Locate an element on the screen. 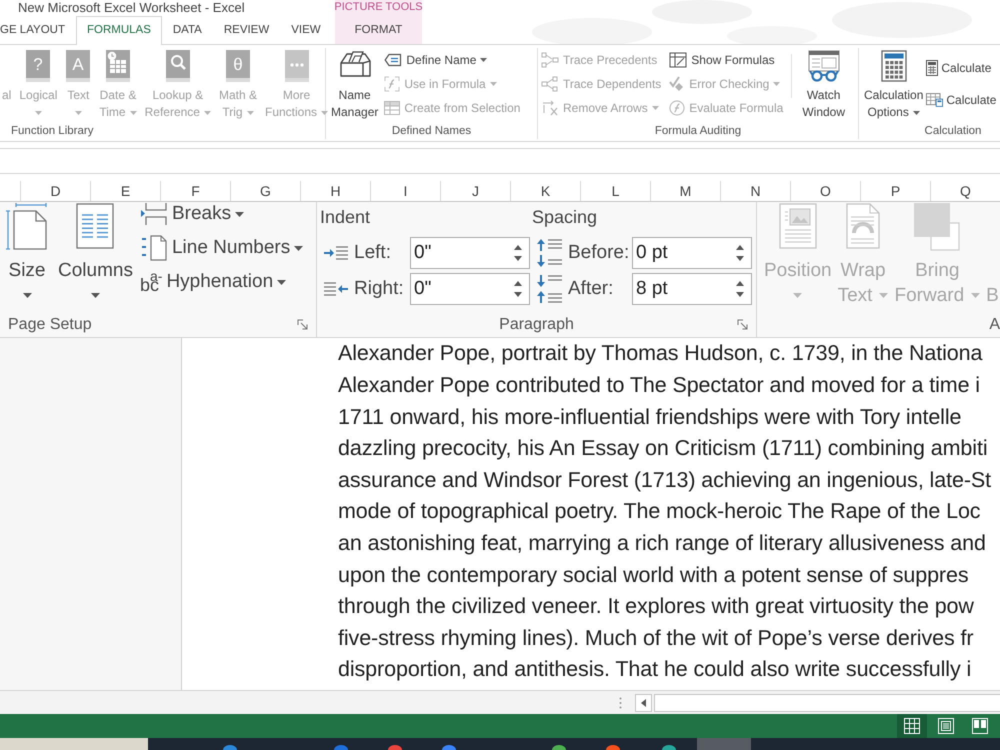  column-header: K is located at coordinates (545, 191).